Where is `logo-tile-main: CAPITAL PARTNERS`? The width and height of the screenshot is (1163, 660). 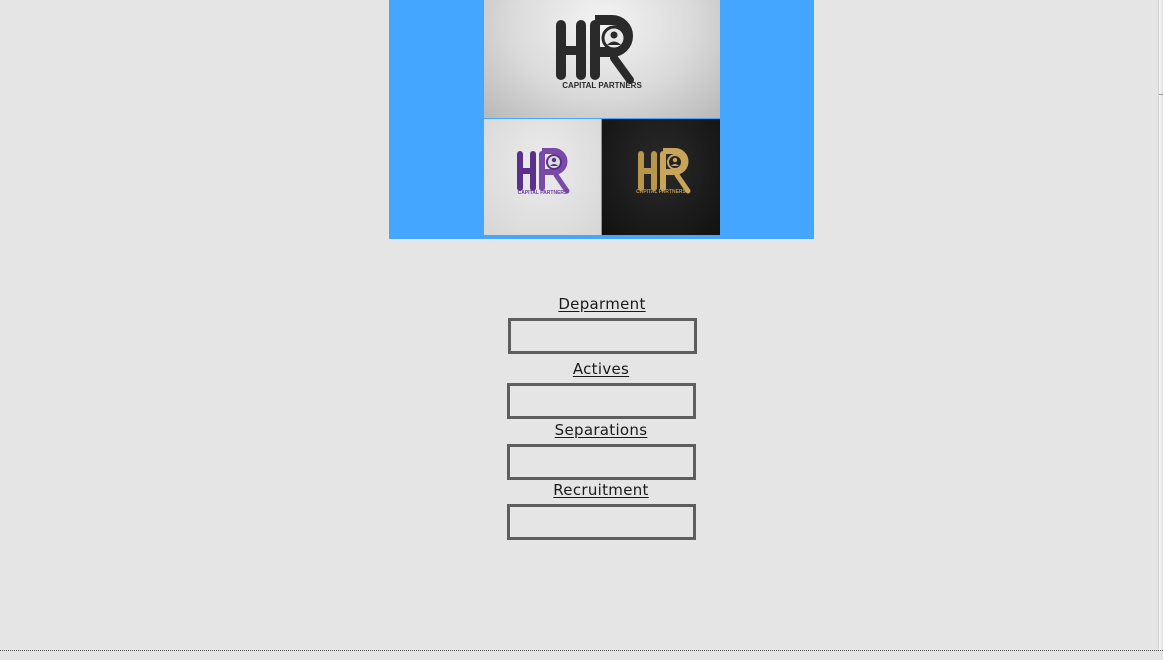
logo-tile-main: CAPITAL PARTNERS is located at coordinates (602, 59).